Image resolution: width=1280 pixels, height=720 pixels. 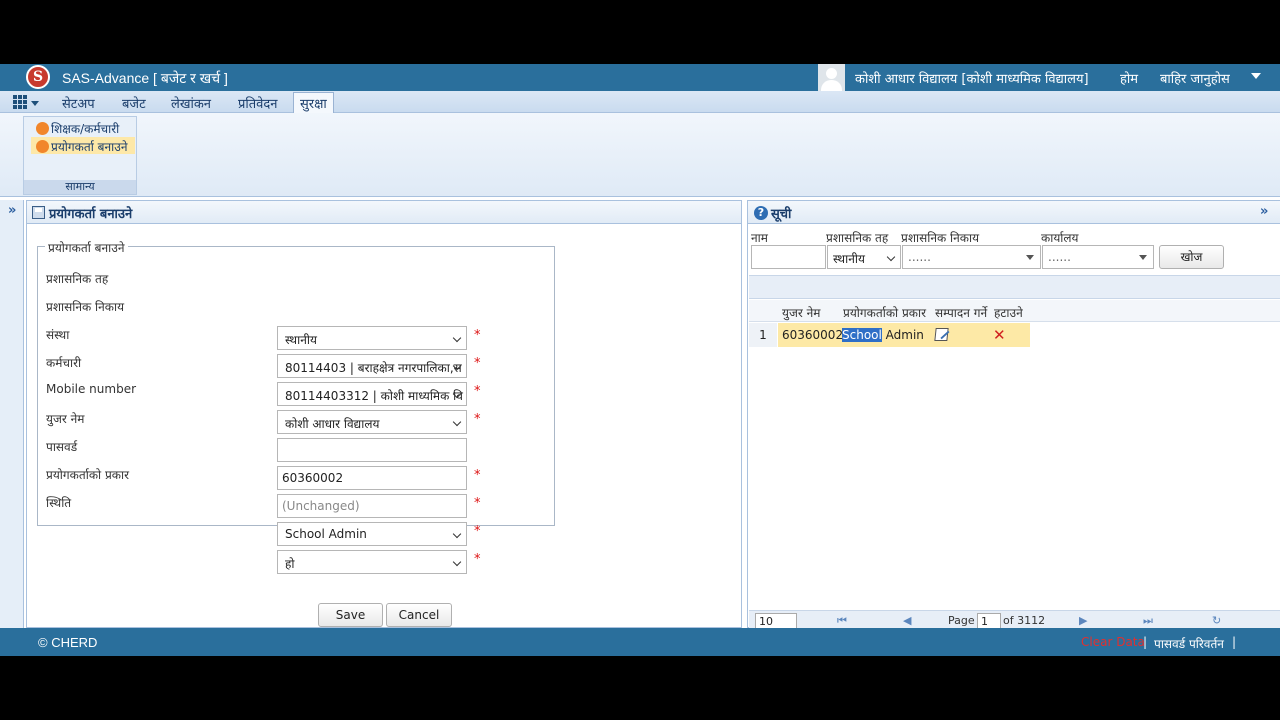 I want to click on clear-data-link: Clear Data, so click(x=1113, y=642).